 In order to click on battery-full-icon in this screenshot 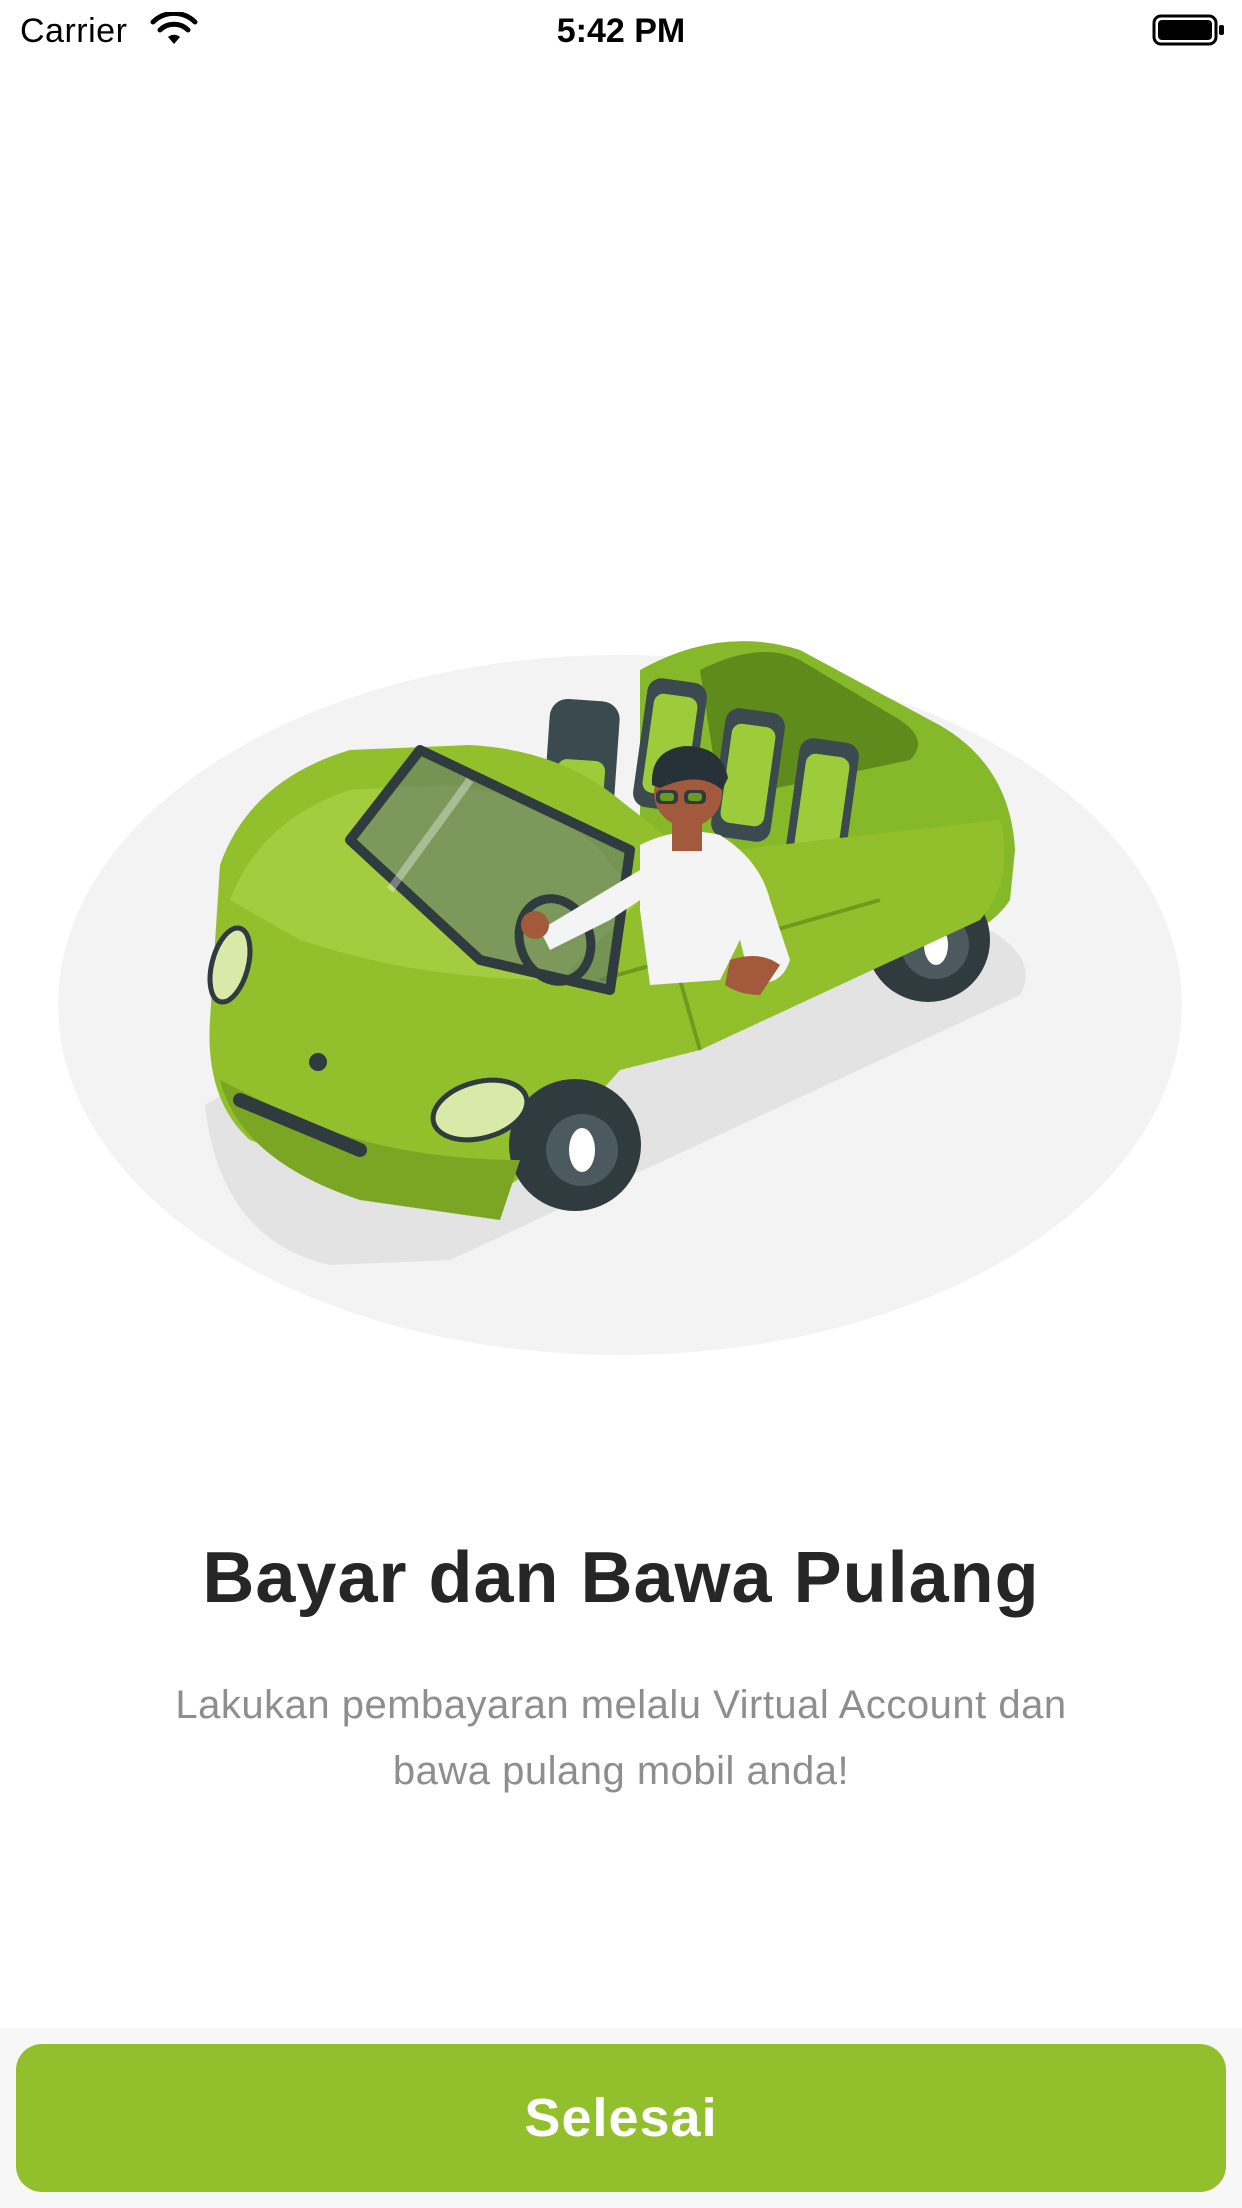, I will do `click(1188, 30)`.